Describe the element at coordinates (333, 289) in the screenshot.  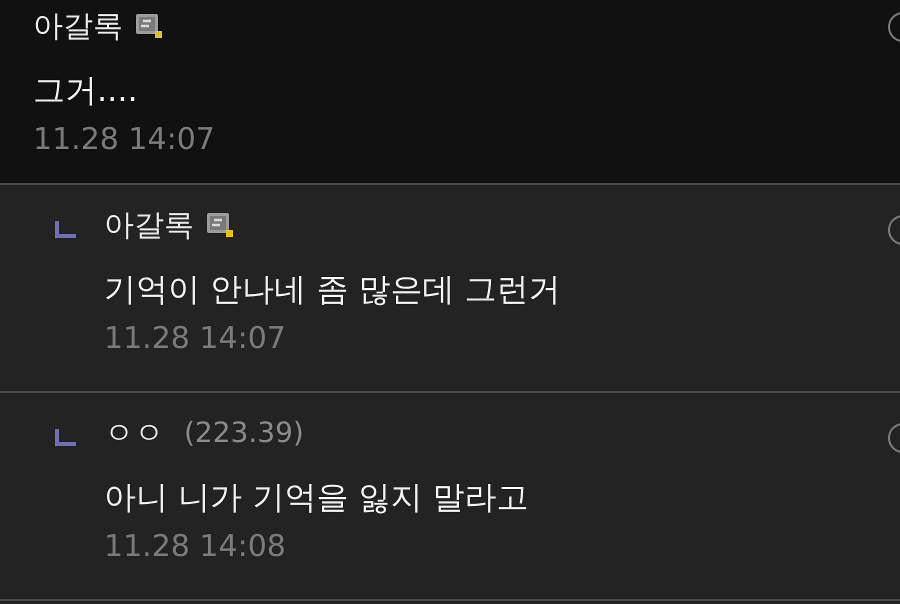
I see `comment-text: 기억이 안나네 좀 많은데 그런거` at that location.